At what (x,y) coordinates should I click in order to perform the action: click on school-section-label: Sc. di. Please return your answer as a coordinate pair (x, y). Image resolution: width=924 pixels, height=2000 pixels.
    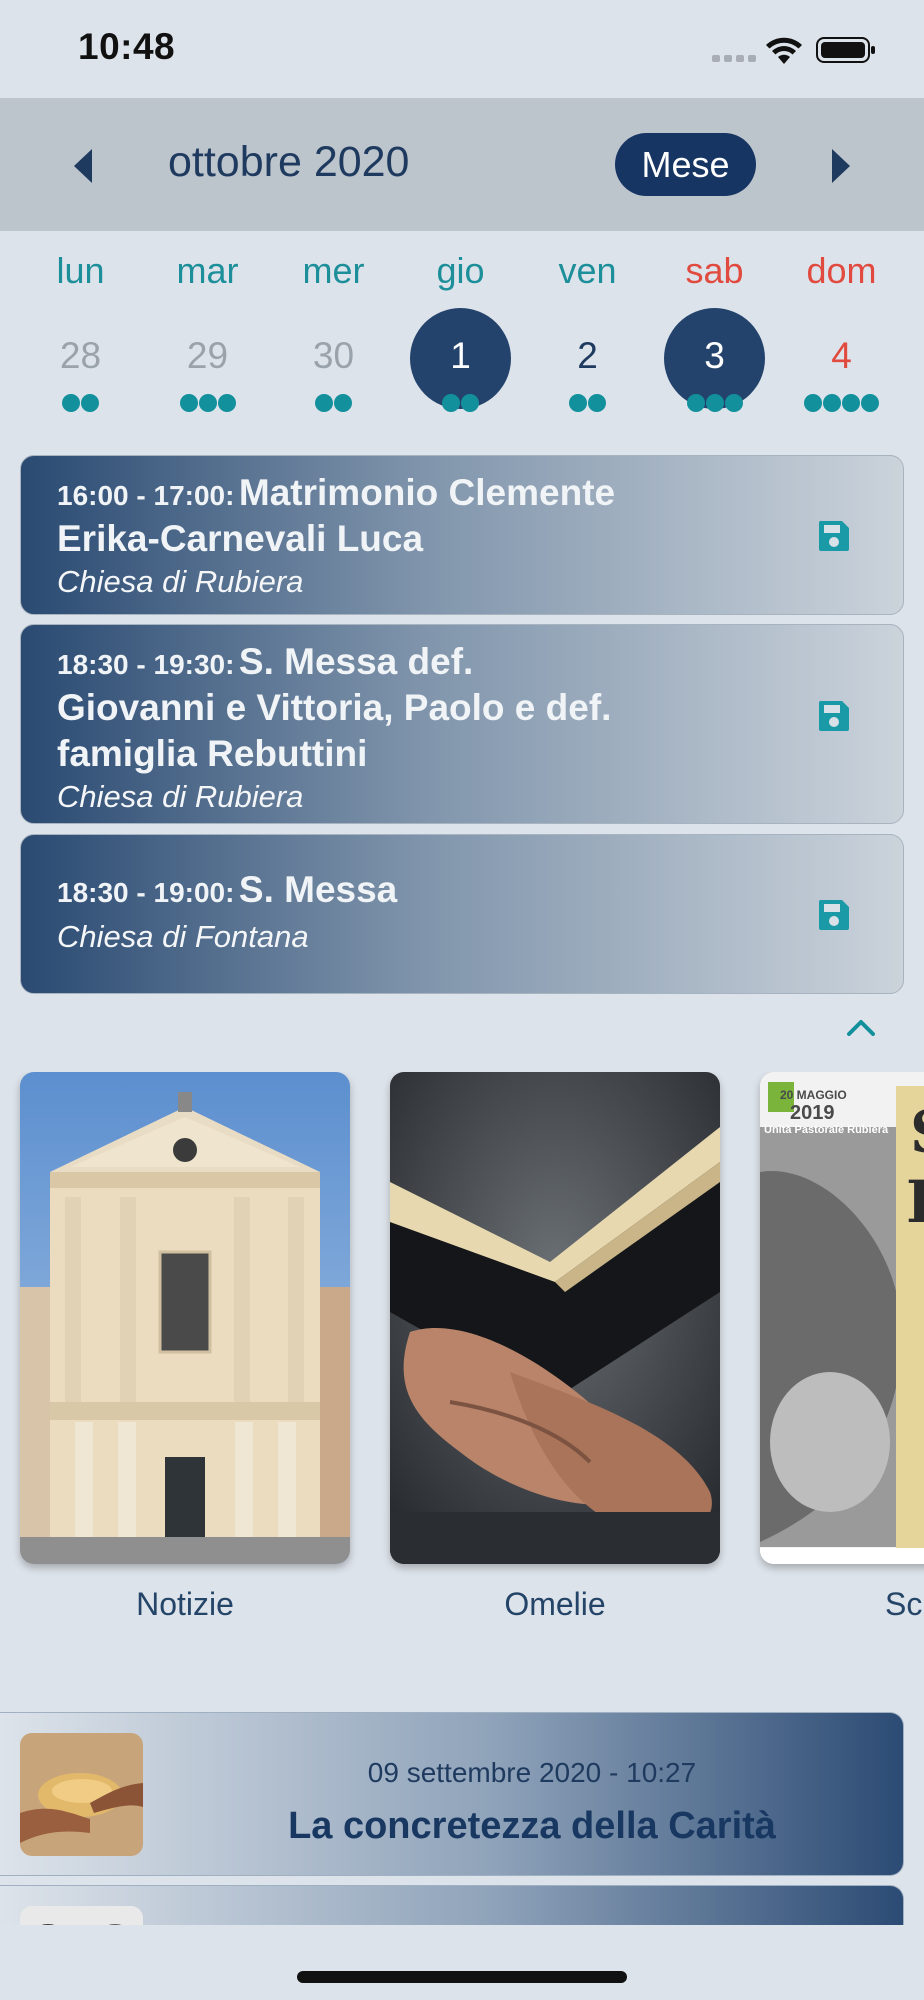
    Looking at the image, I should click on (842, 1604).